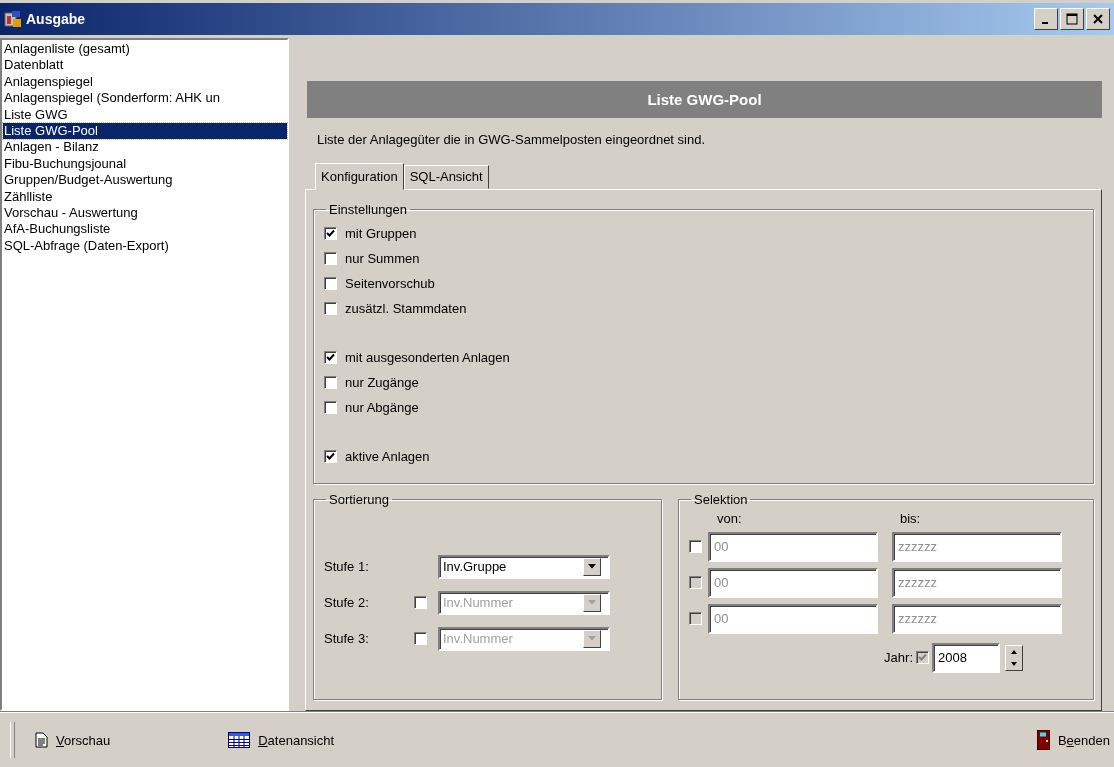 The height and width of the screenshot is (767, 1114). I want to click on list-item: Vorschau - Auswertung, so click(145, 213).